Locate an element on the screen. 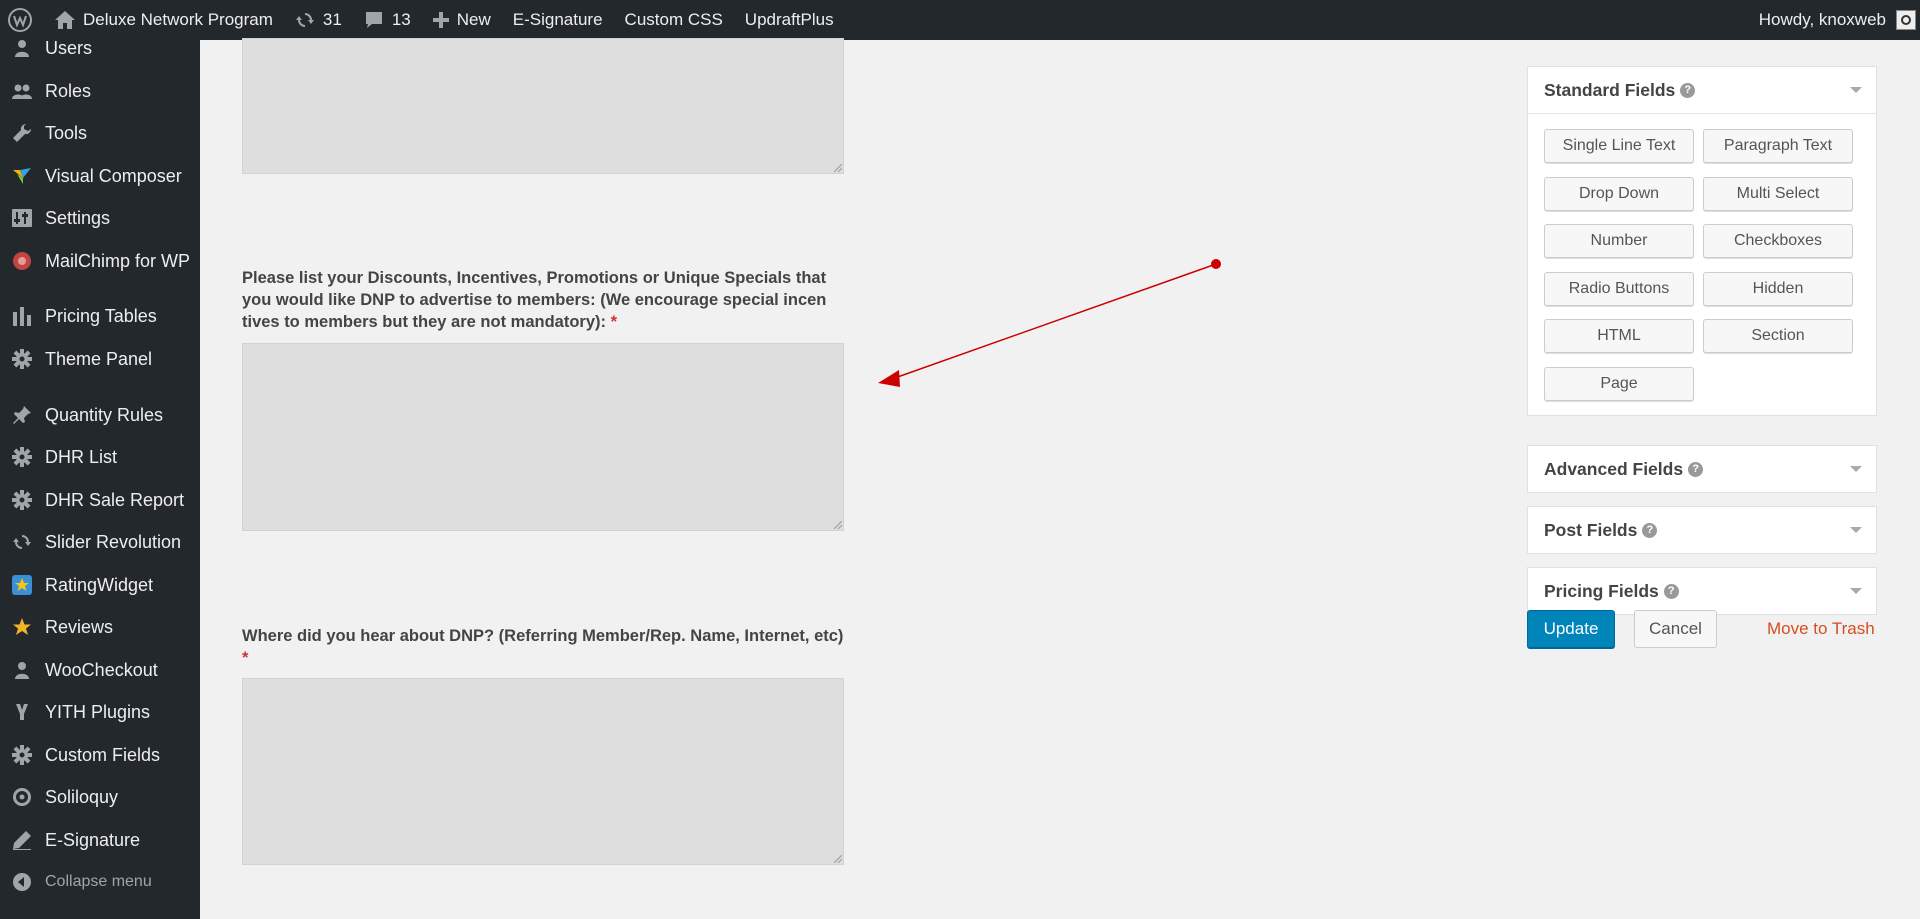 This screenshot has height=919, width=1920. number-button: Number is located at coordinates (1619, 241).